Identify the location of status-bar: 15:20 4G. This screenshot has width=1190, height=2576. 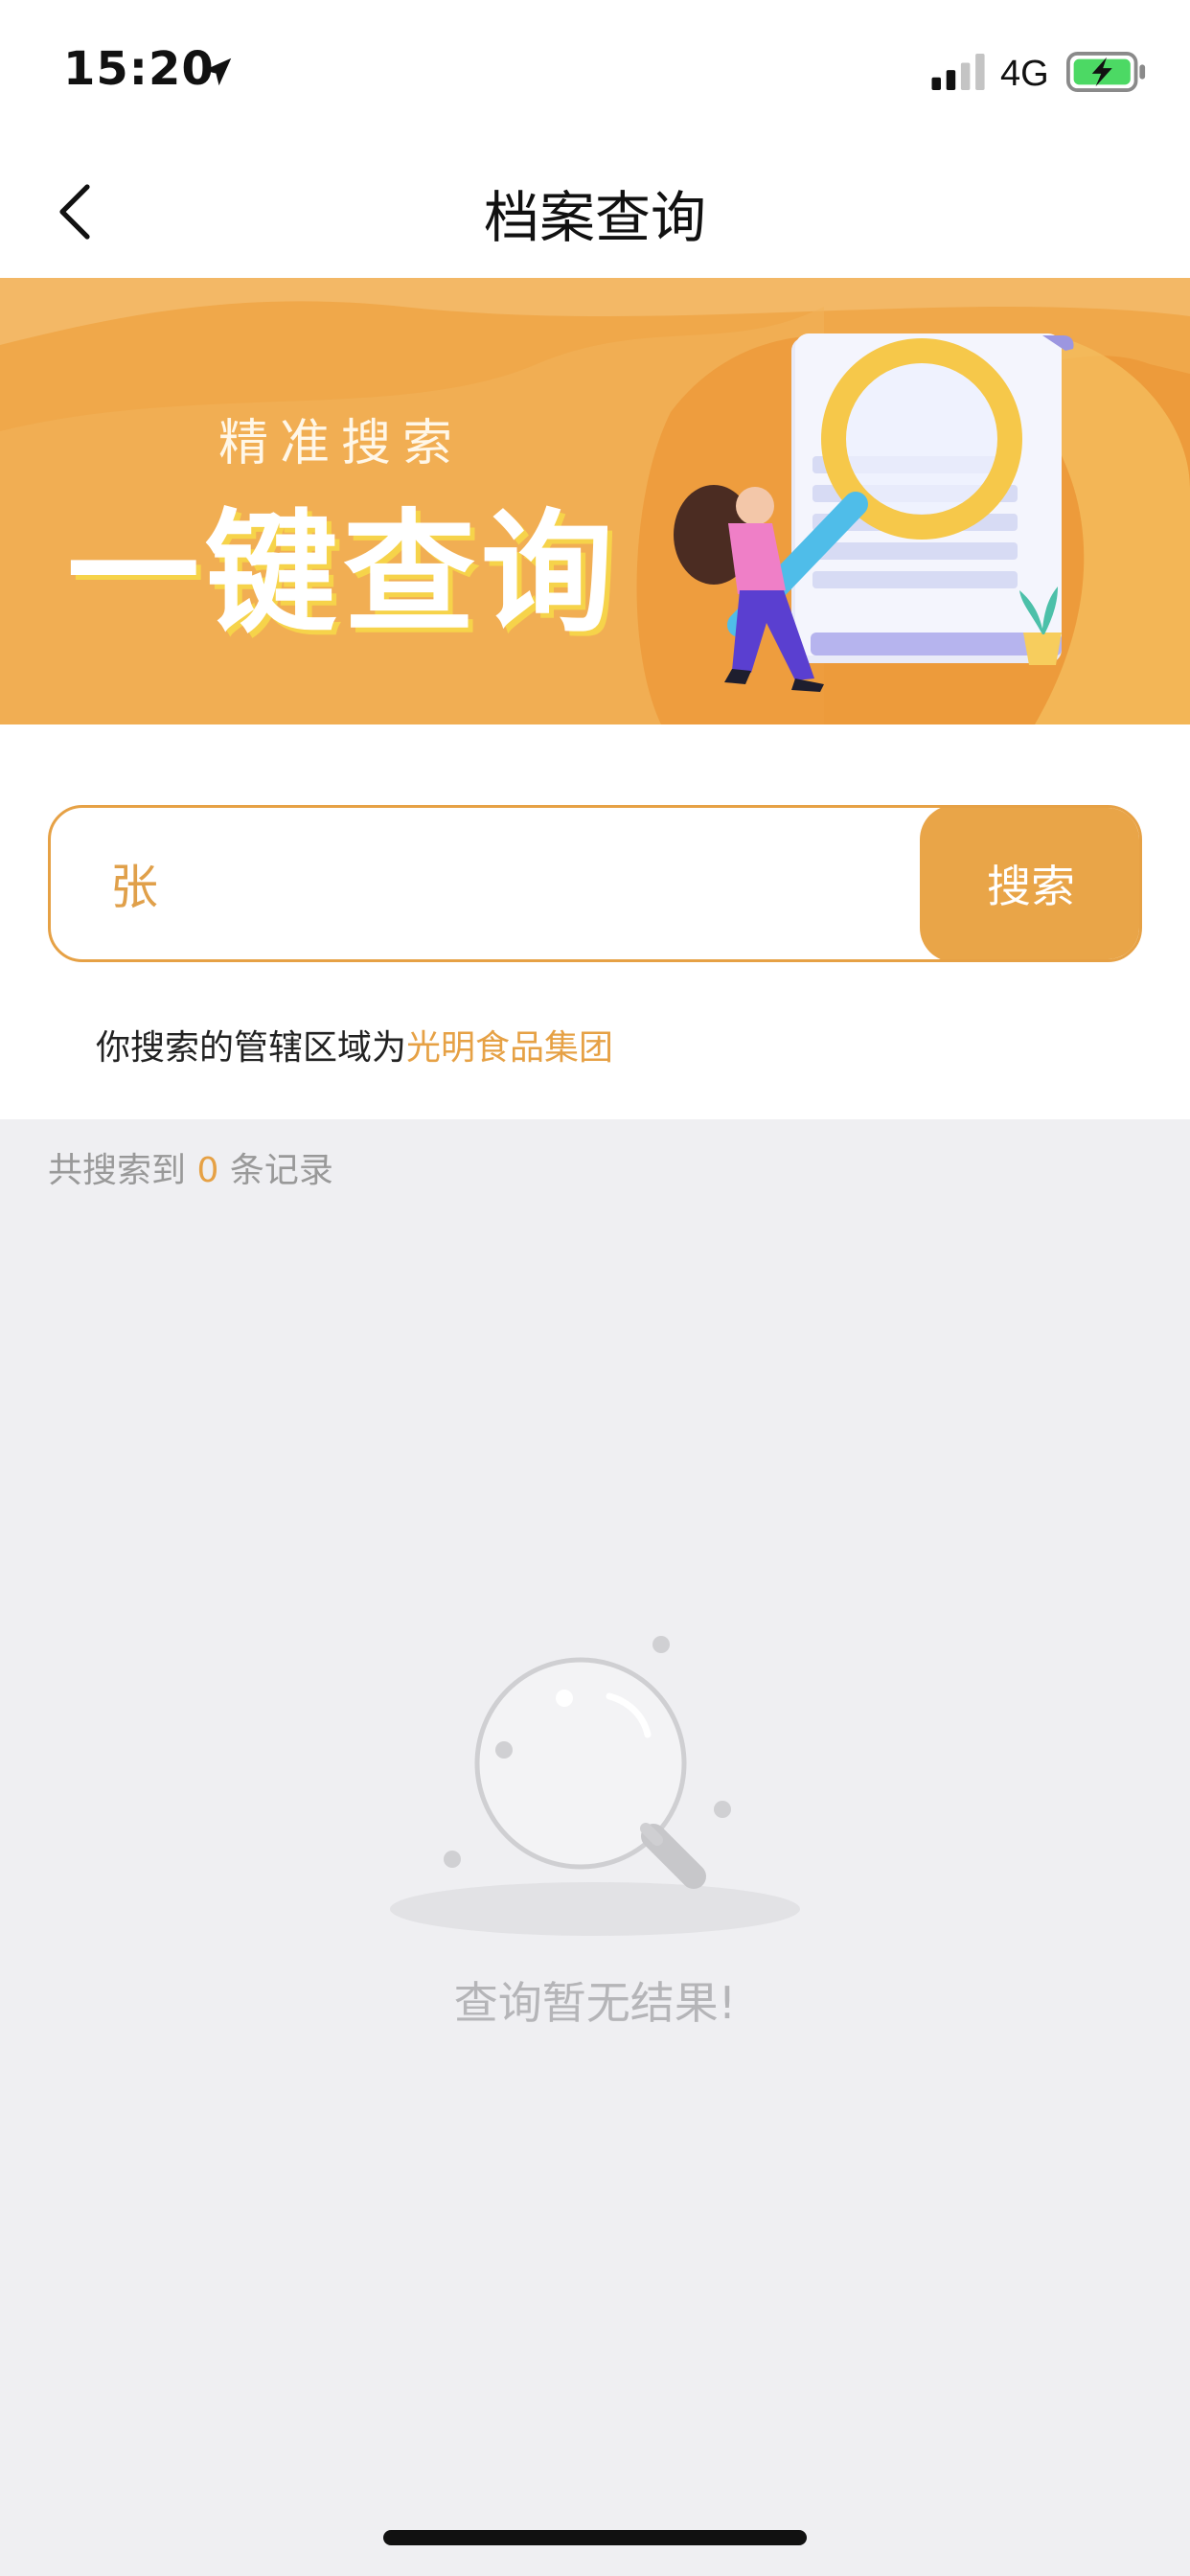
(595, 72).